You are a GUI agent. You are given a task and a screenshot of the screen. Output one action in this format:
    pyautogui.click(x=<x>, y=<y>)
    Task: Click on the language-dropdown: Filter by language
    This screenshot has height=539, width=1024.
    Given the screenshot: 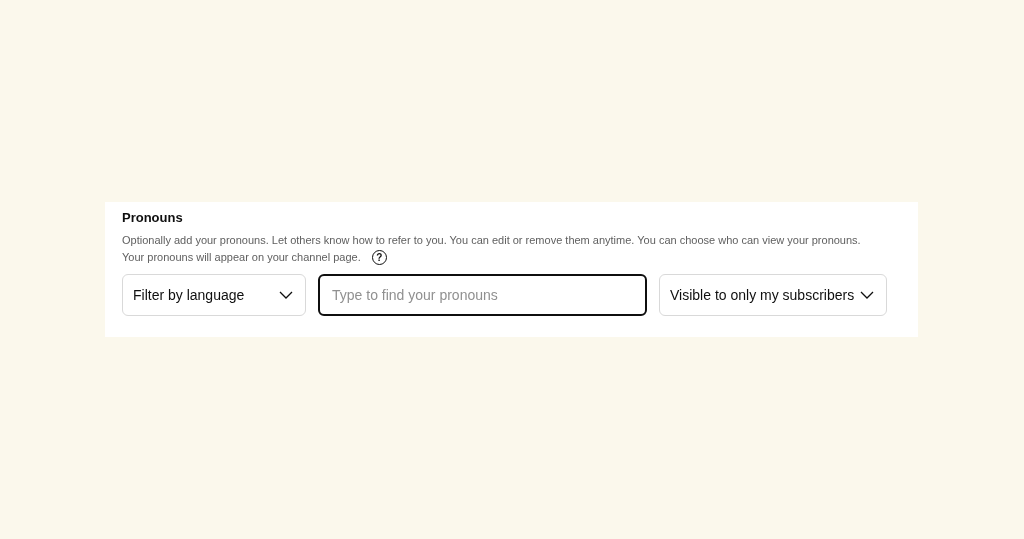 What is the action you would take?
    pyautogui.click(x=214, y=295)
    